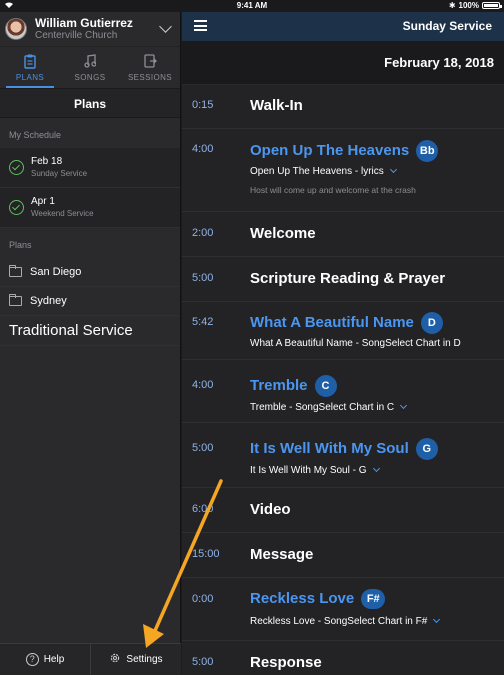  What do you see at coordinates (343, 26) in the screenshot?
I see `nav-bar: Sunday Service` at bounding box center [343, 26].